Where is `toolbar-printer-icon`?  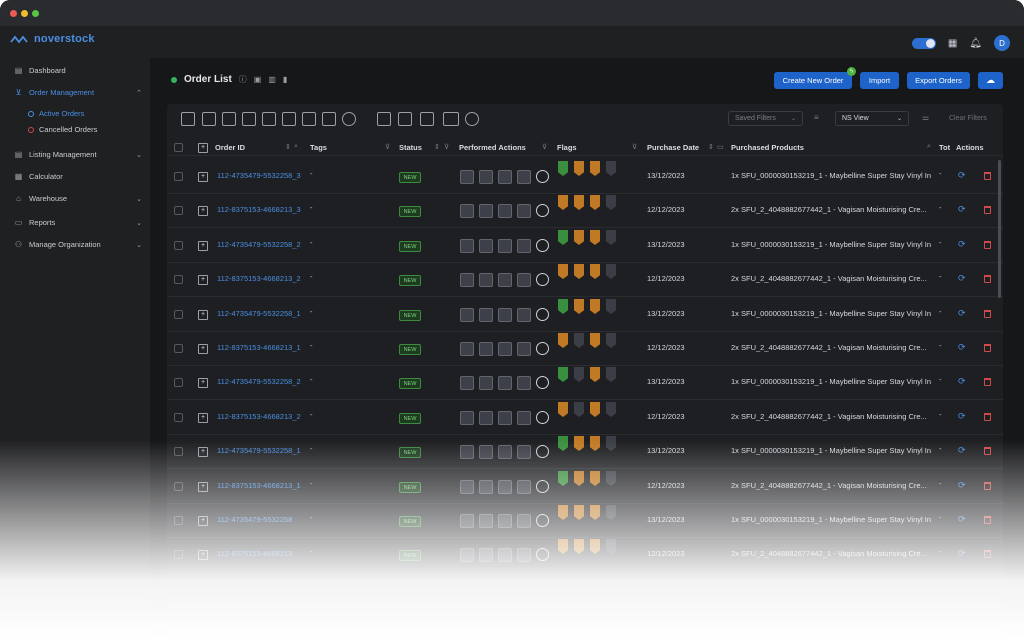 toolbar-printer-icon is located at coordinates (209, 119).